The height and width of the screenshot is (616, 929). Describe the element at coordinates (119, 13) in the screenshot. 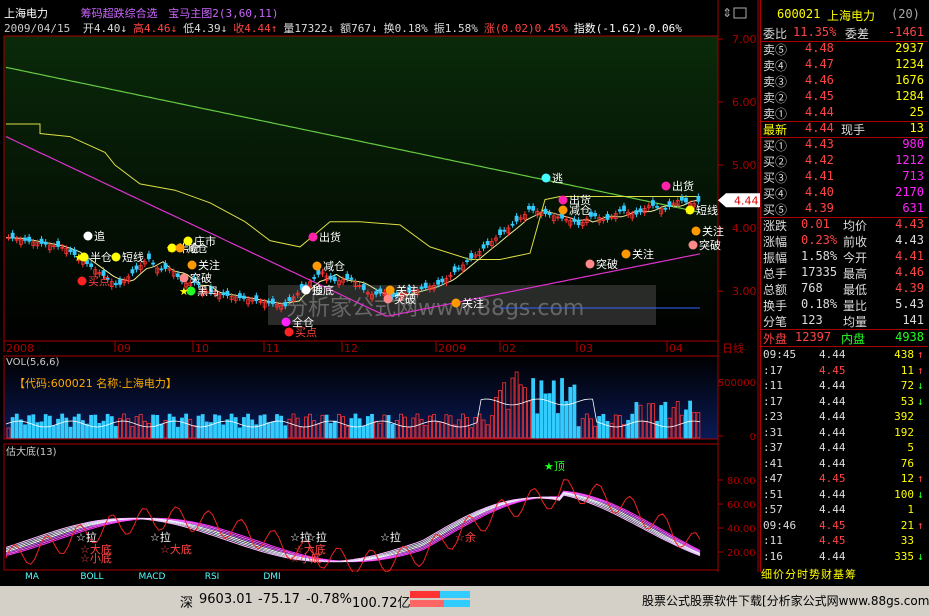

I see `formula-name: 筹码超跌综合选` at that location.